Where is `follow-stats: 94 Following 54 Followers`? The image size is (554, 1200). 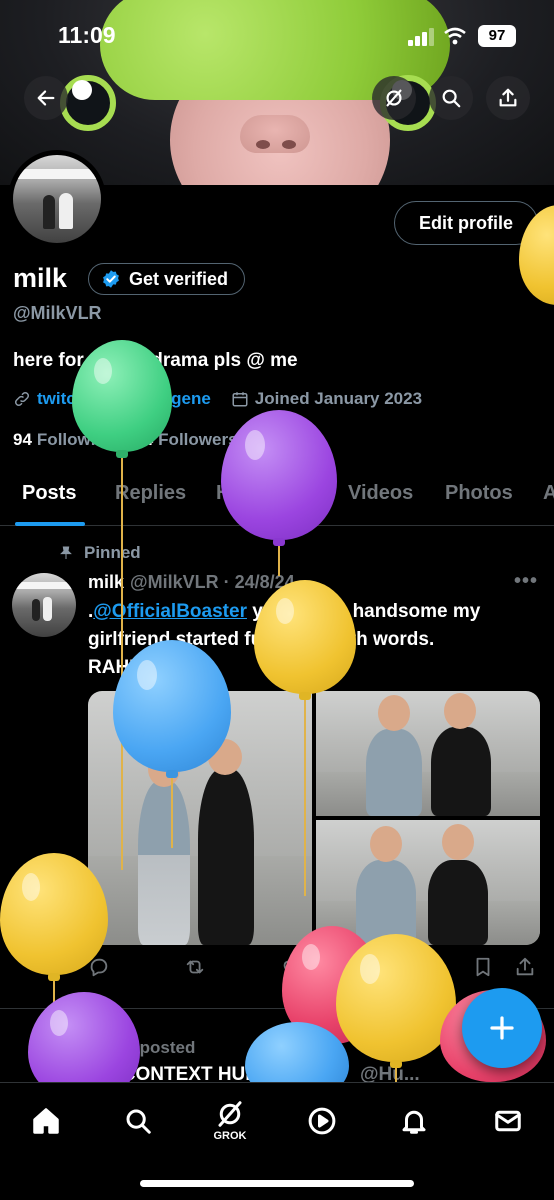 follow-stats: 94 Following 54 Followers is located at coordinates (125, 440).